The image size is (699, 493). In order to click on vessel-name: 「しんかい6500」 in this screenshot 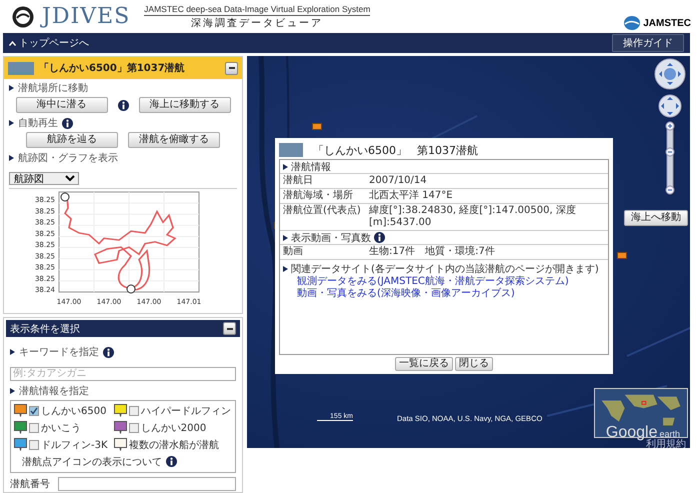, I will do `click(360, 150)`.